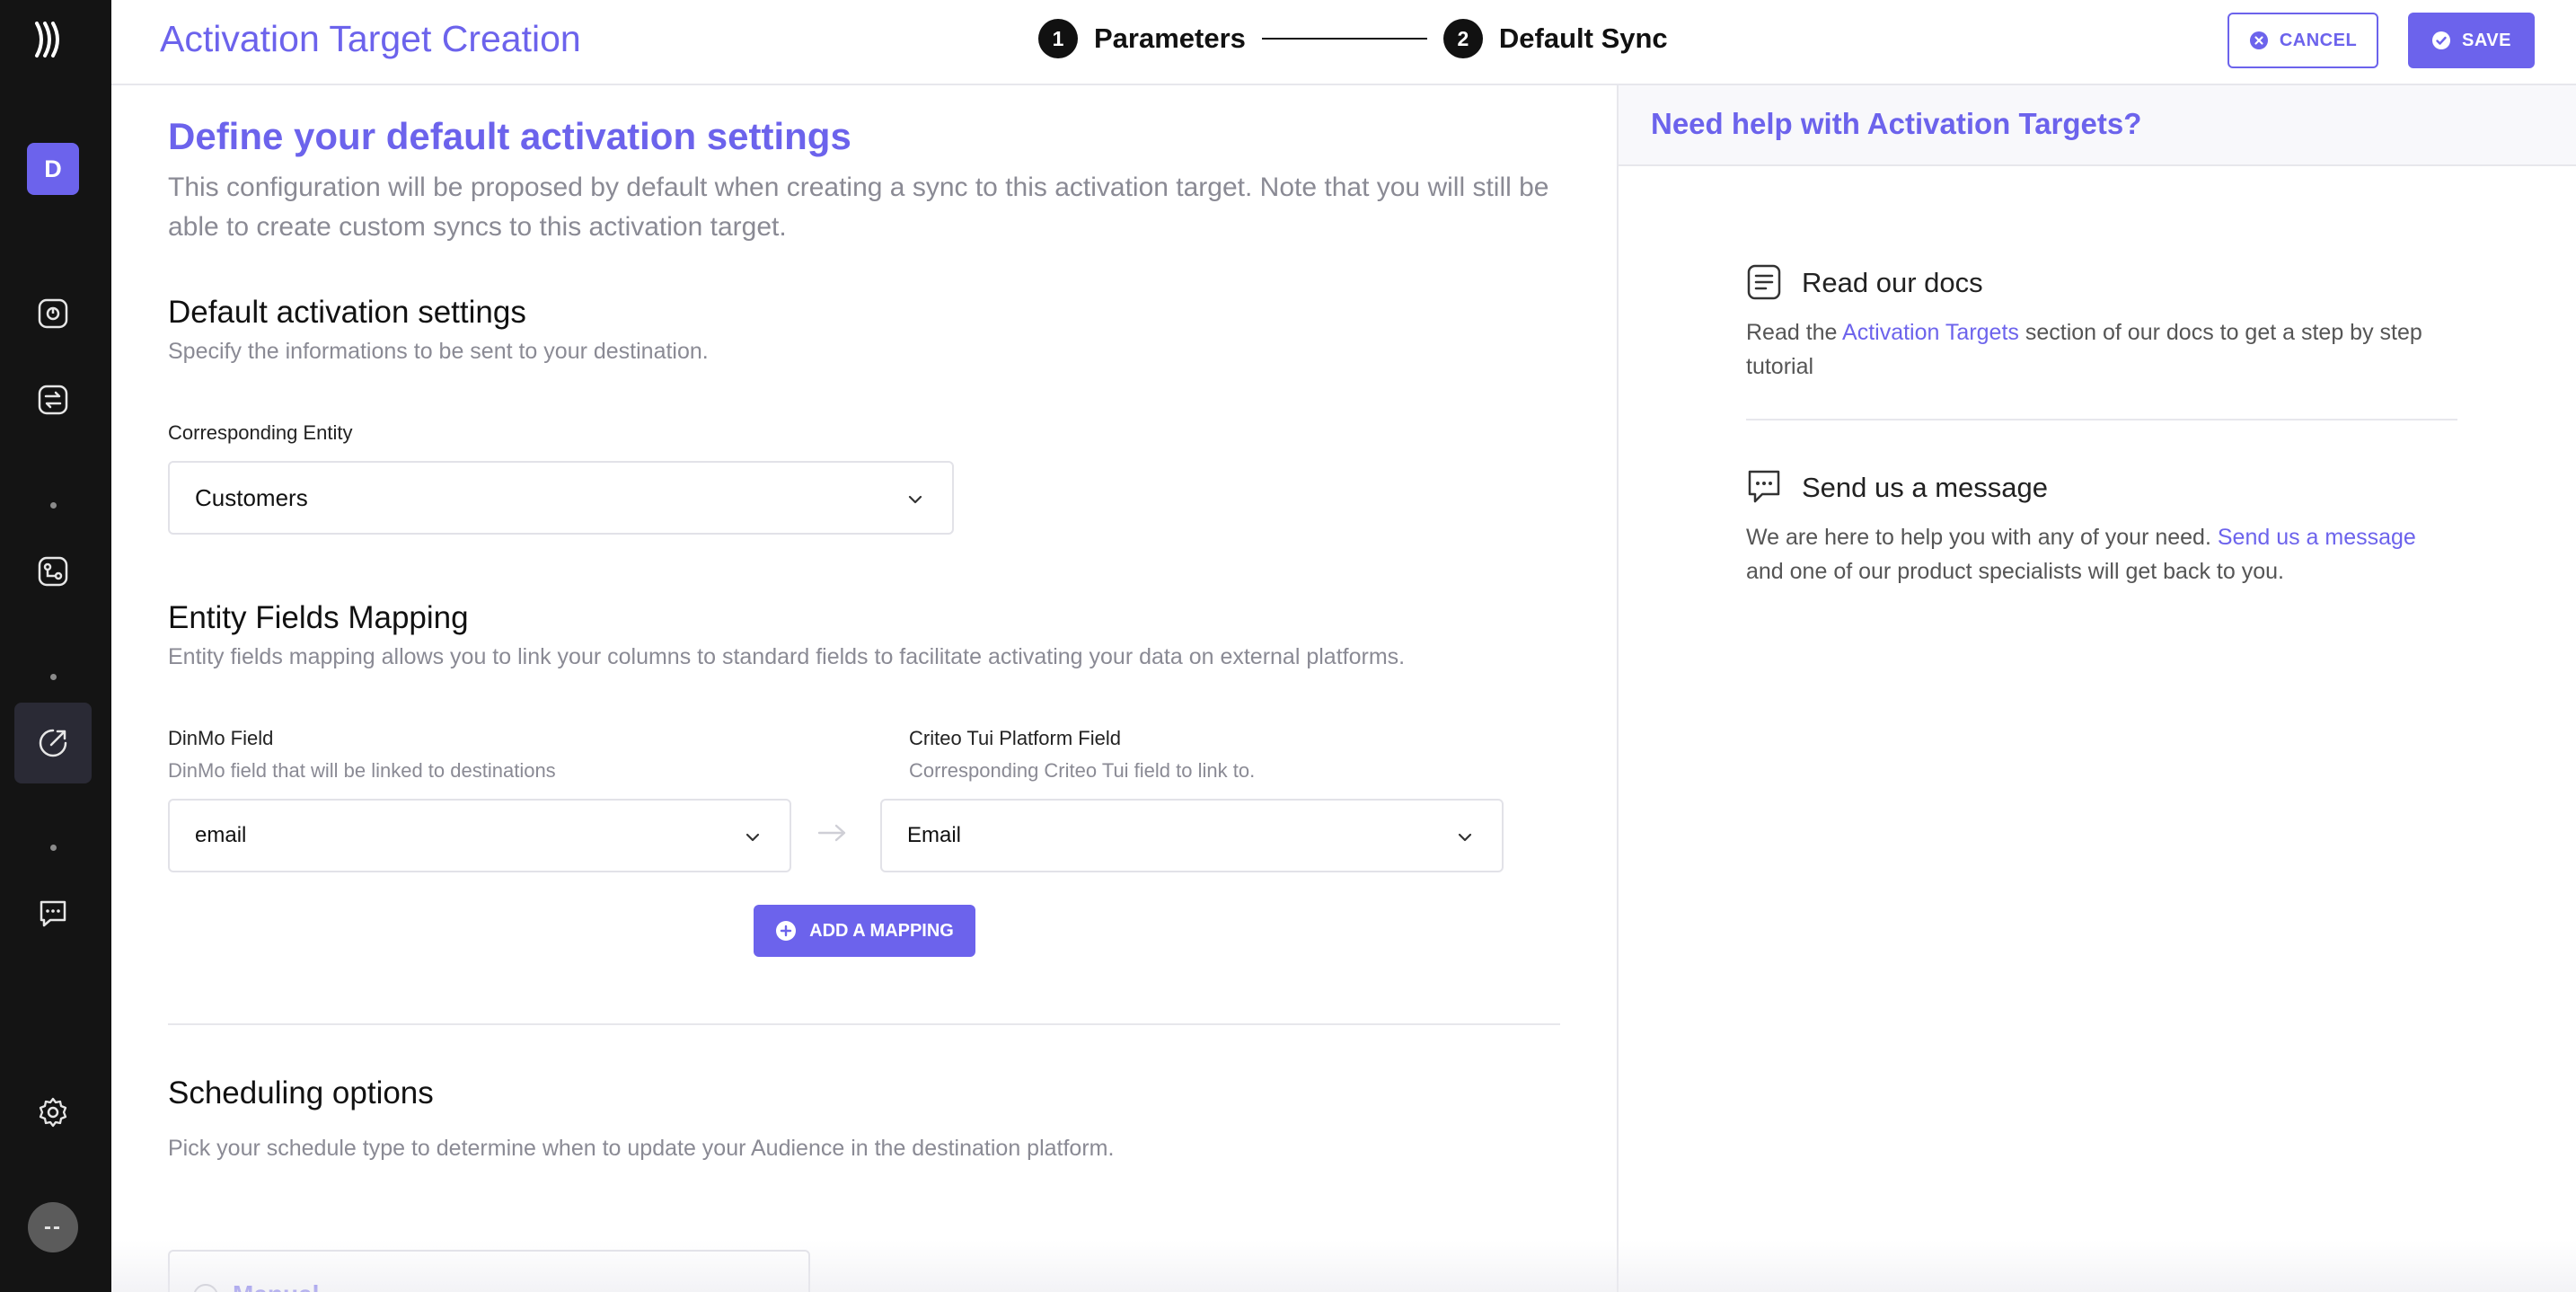  Describe the element at coordinates (53, 743) in the screenshot. I see `activation-icon` at that location.